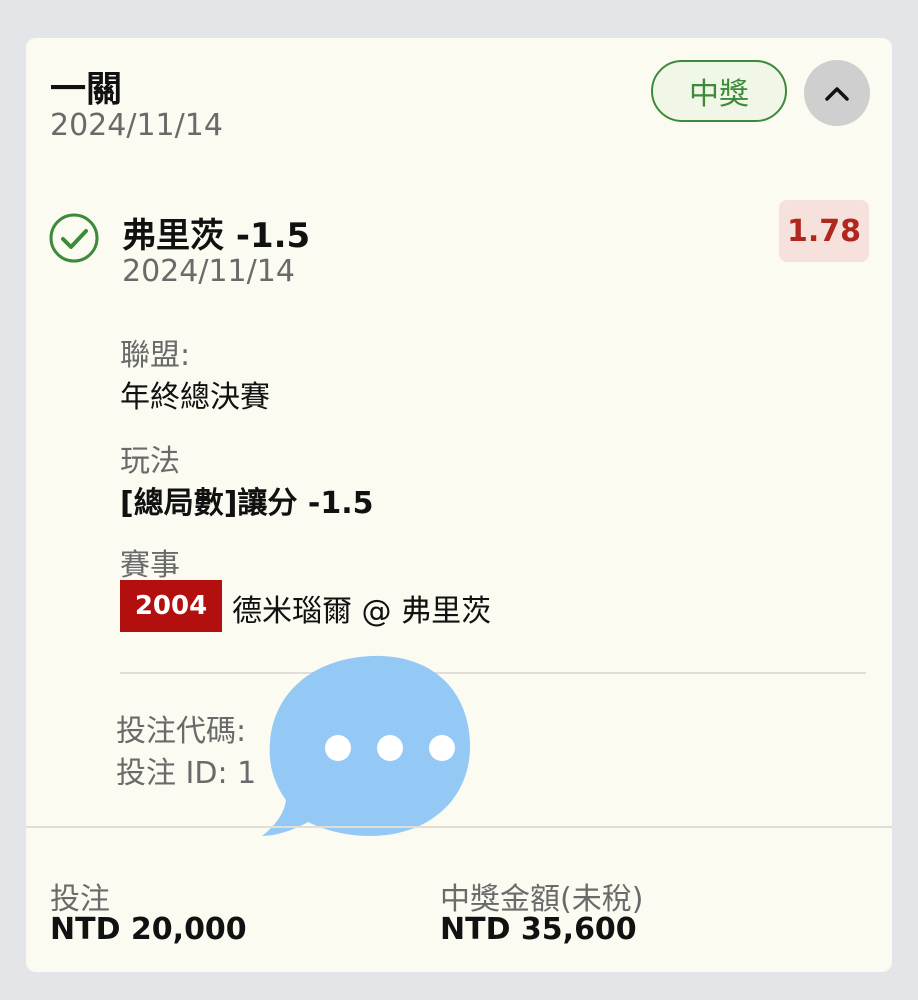 The image size is (918, 1000). What do you see at coordinates (171, 606) in the screenshot?
I see `match-code-badge: 2004` at bounding box center [171, 606].